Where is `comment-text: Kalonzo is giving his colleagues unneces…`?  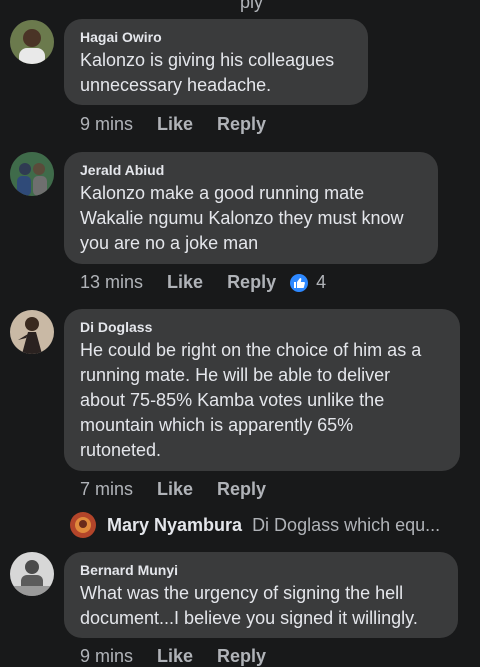
comment-text: Kalonzo is giving his colleagues unneces… is located at coordinates (207, 72).